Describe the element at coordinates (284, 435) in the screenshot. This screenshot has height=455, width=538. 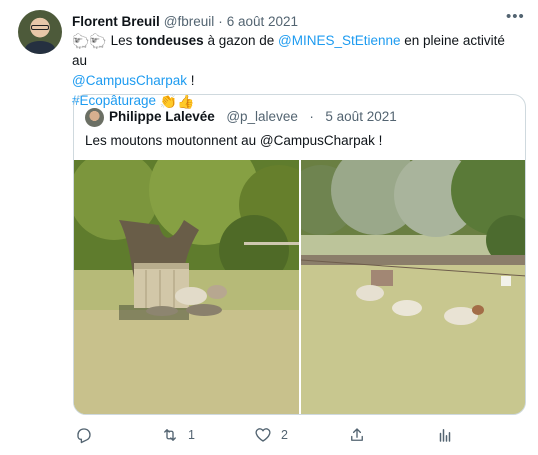
I see `like-count: 2` at that location.